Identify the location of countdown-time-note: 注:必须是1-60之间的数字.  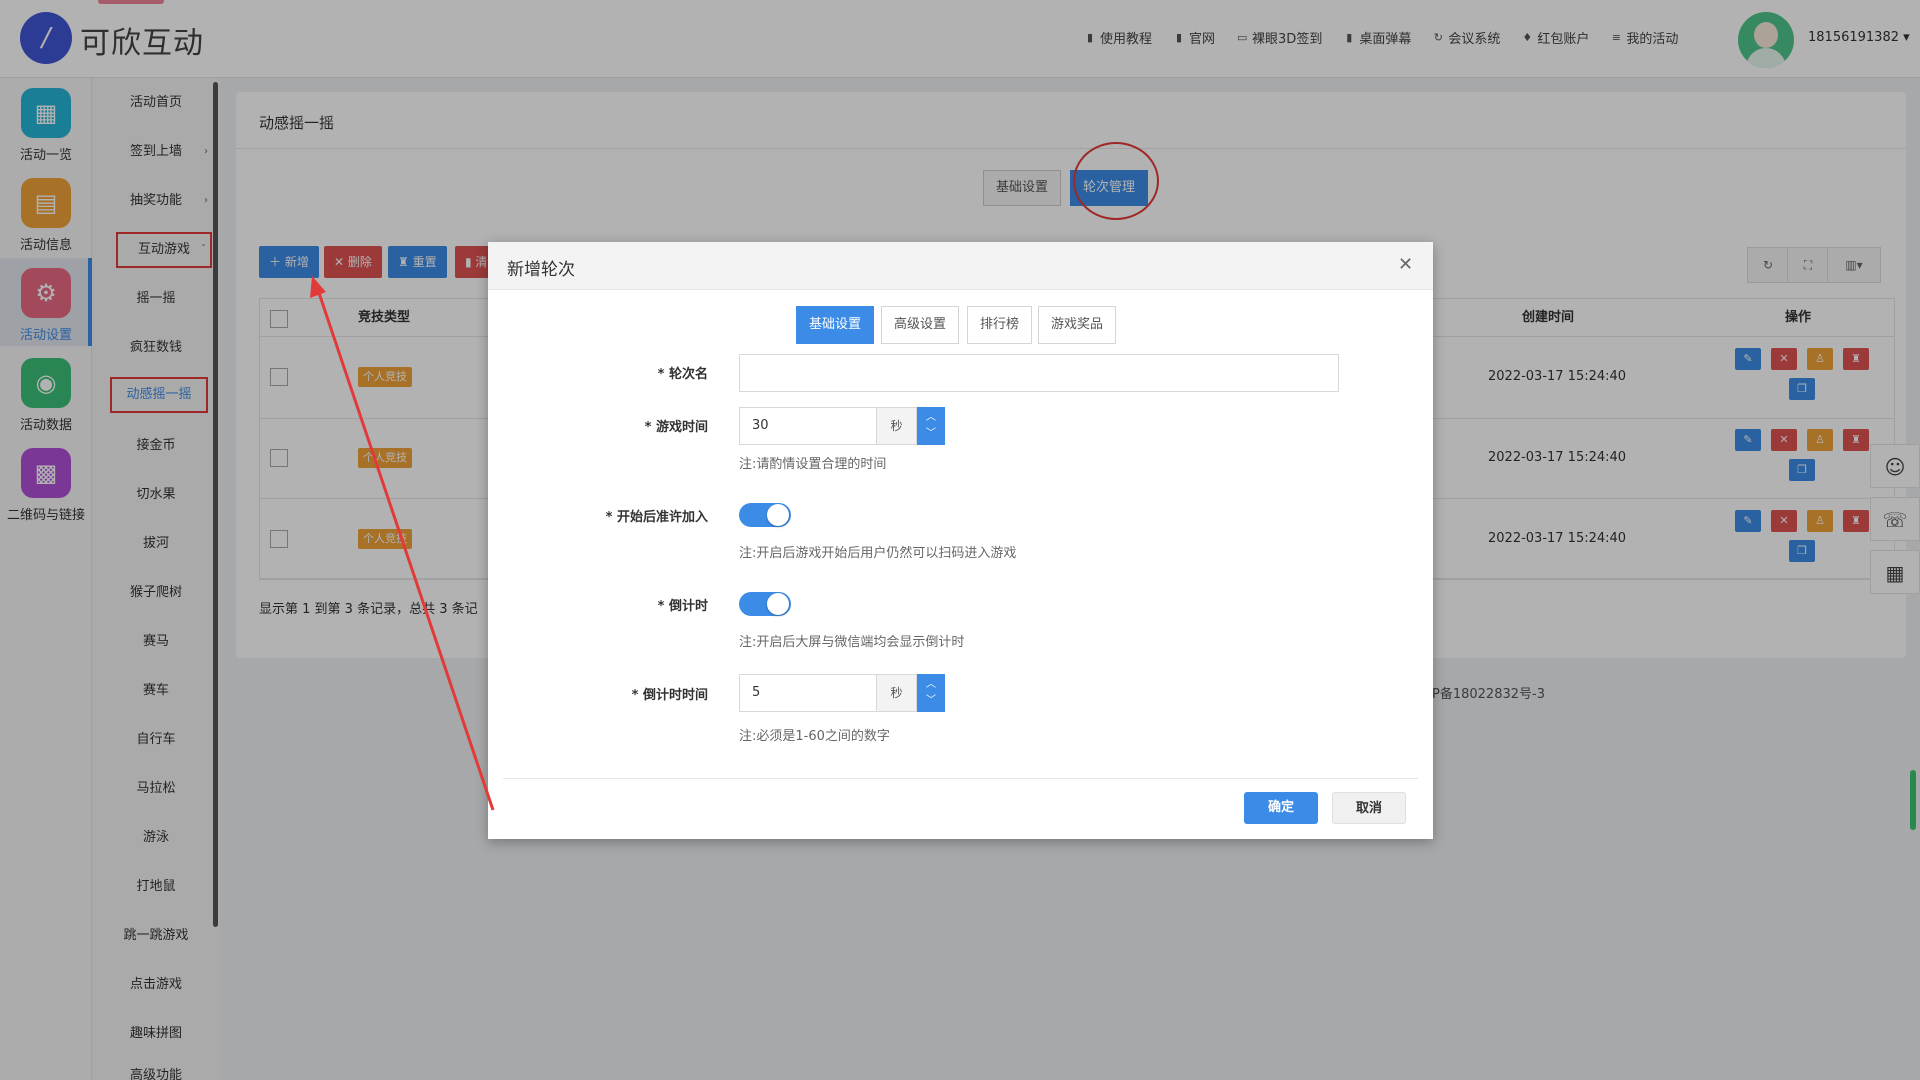
(814, 736).